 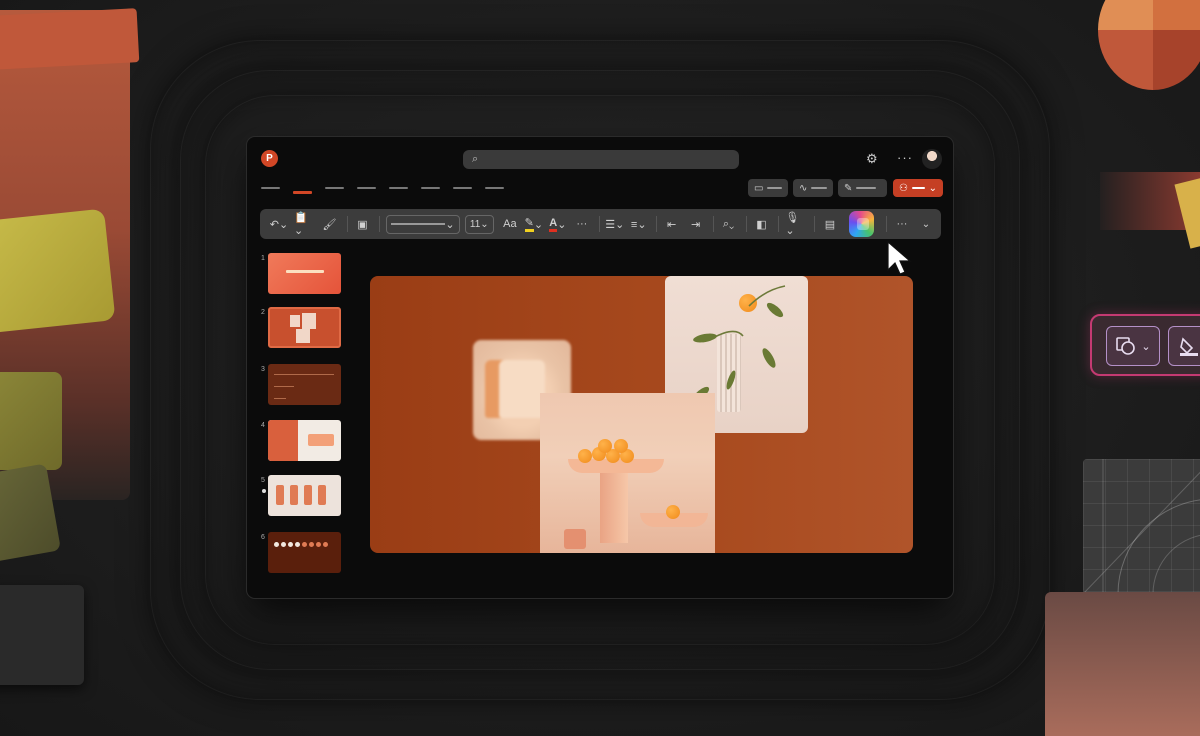 I want to click on font-color-button: A ⌄, so click(x=558, y=224).